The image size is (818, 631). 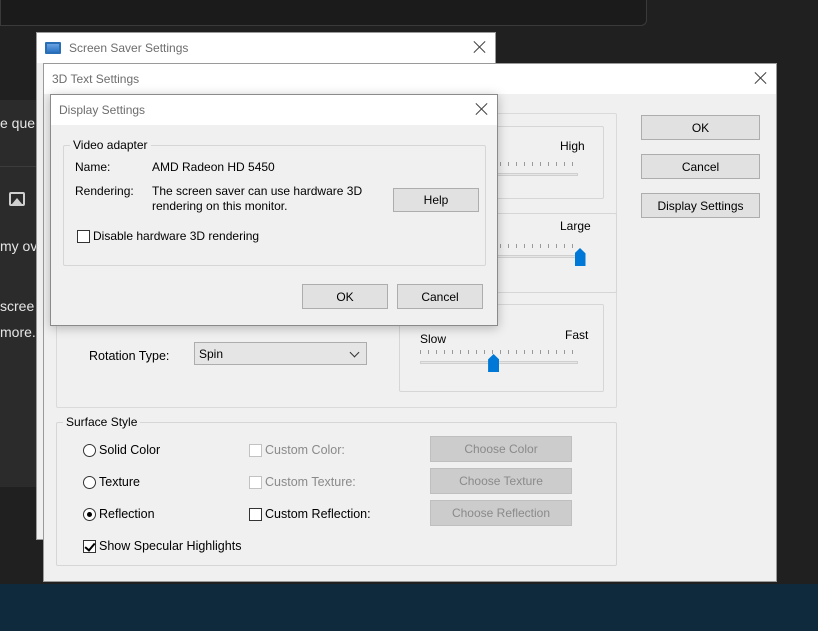 I want to click on background-text-line: my ov, so click(x=18, y=246).